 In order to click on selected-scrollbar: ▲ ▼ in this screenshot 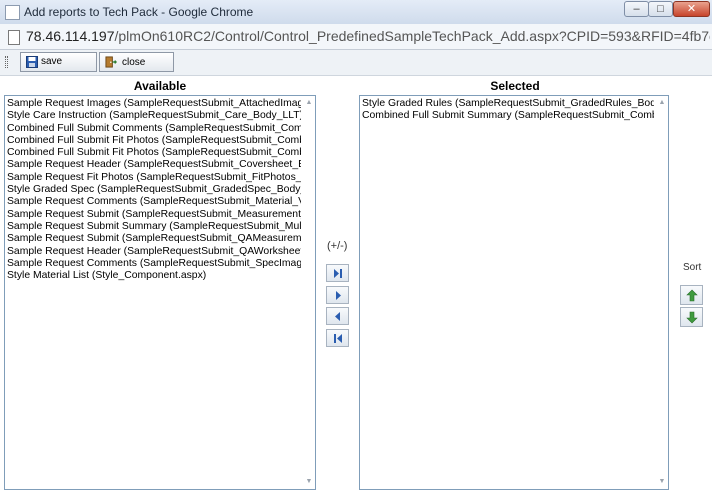, I will do `click(662, 292)`.